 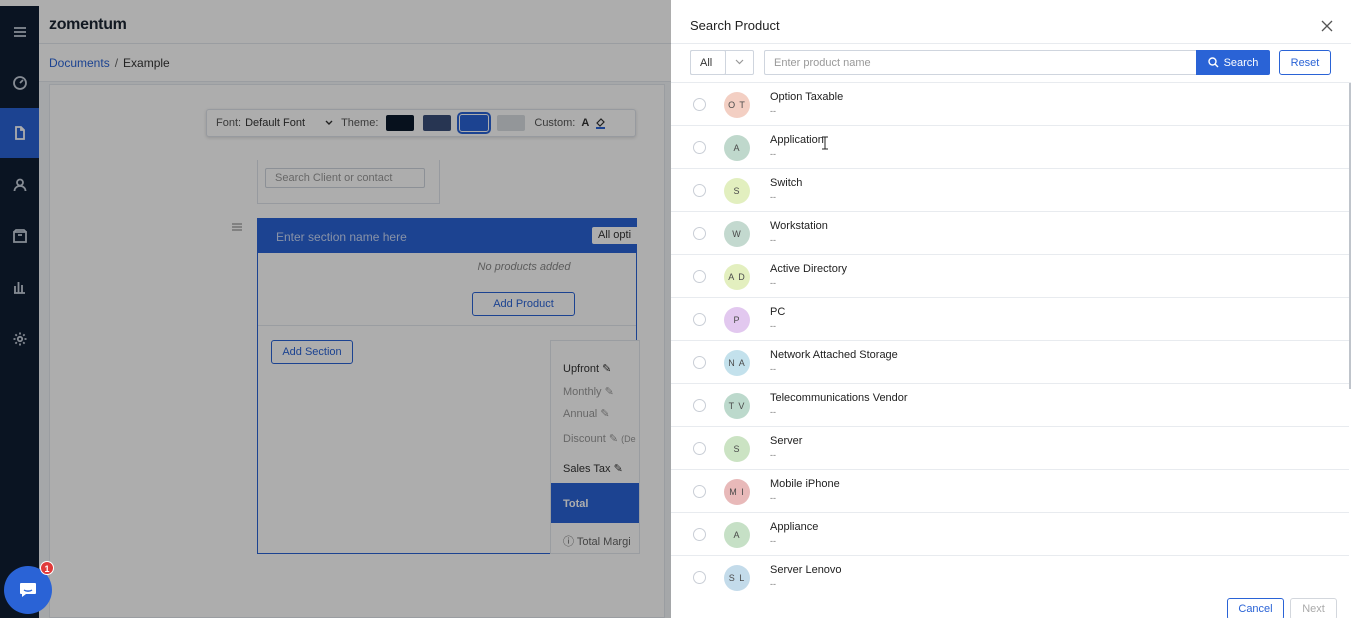 What do you see at coordinates (834, 355) in the screenshot?
I see `product-name: Network Attached Storage` at bounding box center [834, 355].